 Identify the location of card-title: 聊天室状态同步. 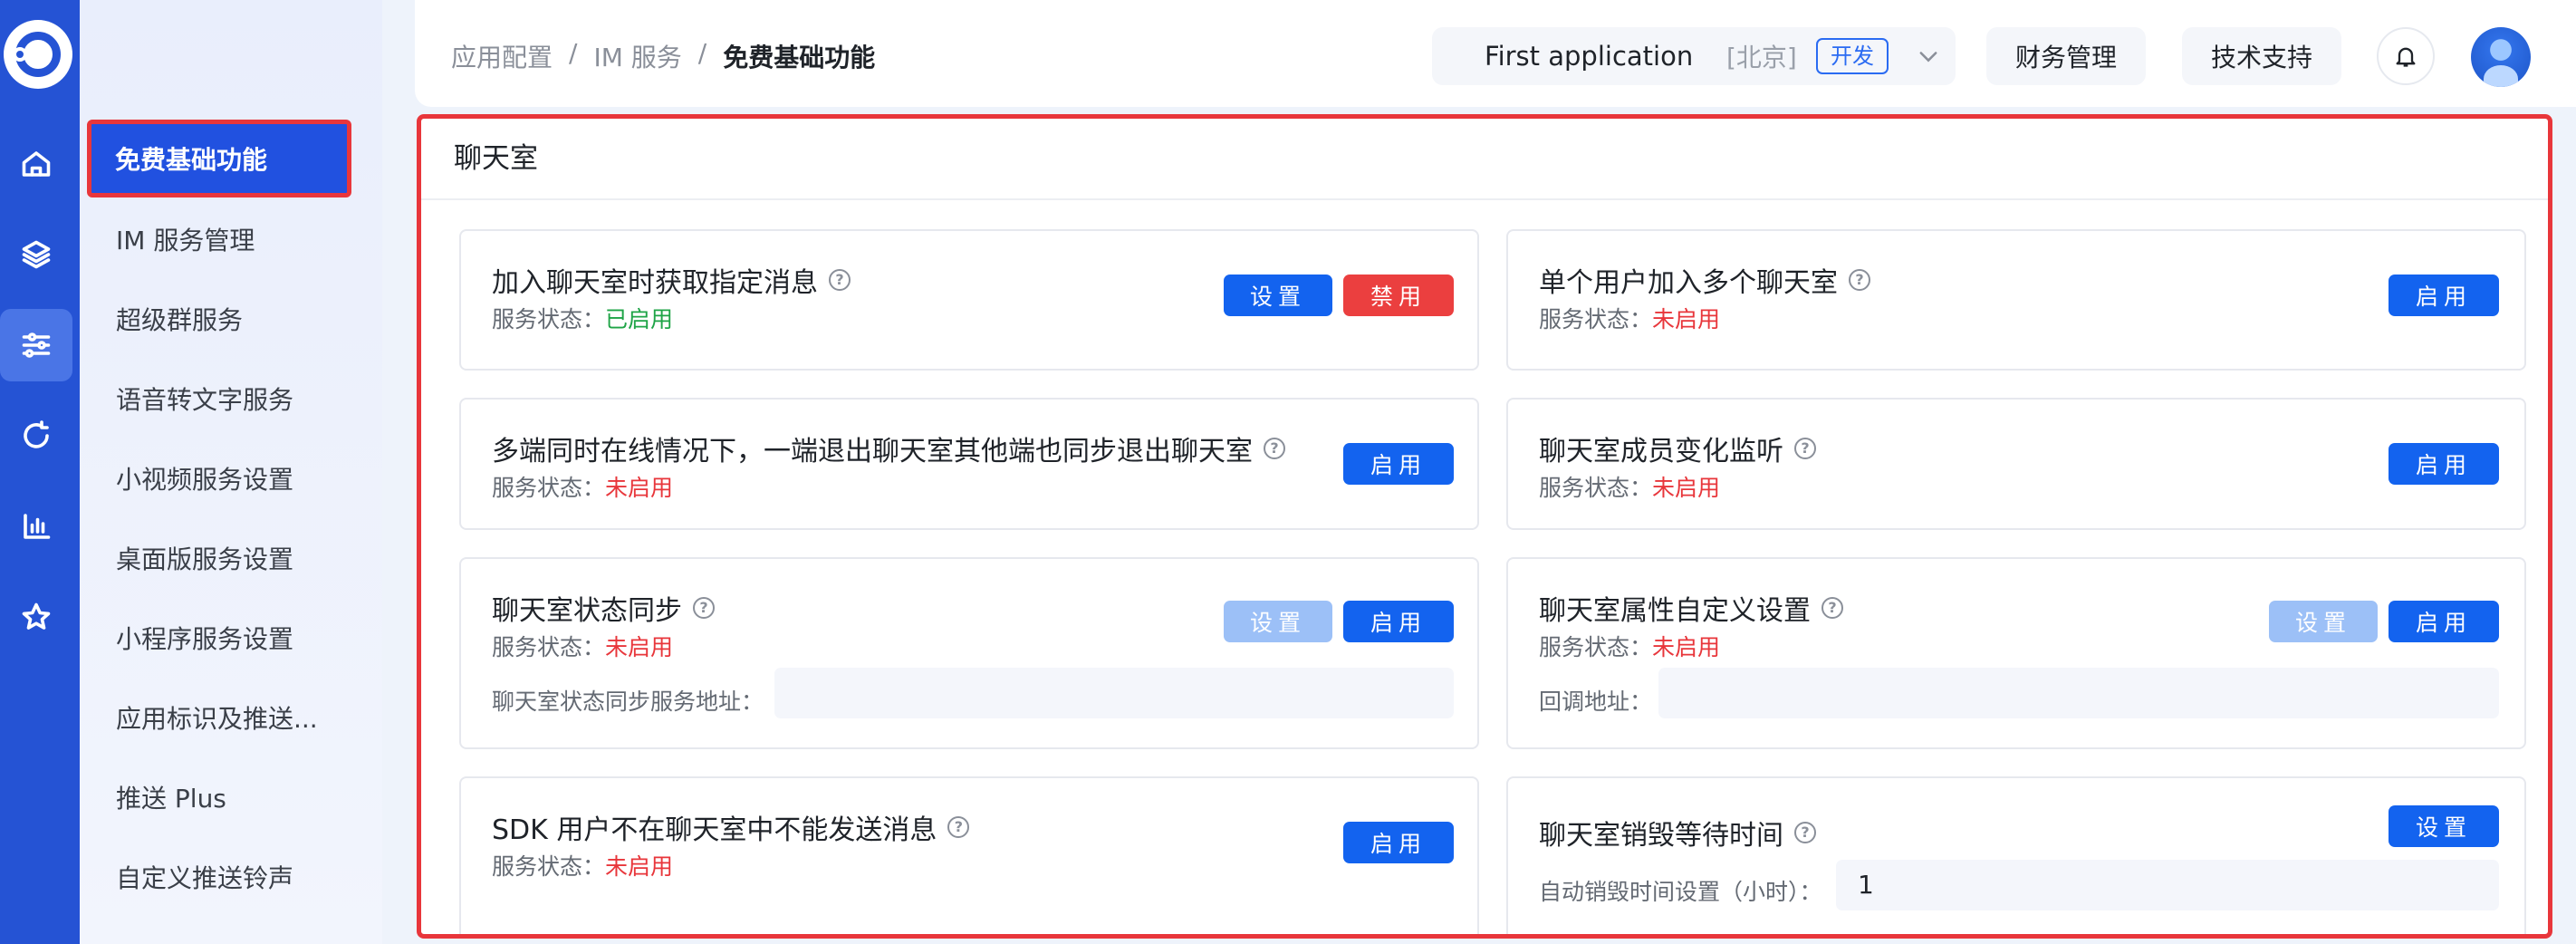
(587, 611).